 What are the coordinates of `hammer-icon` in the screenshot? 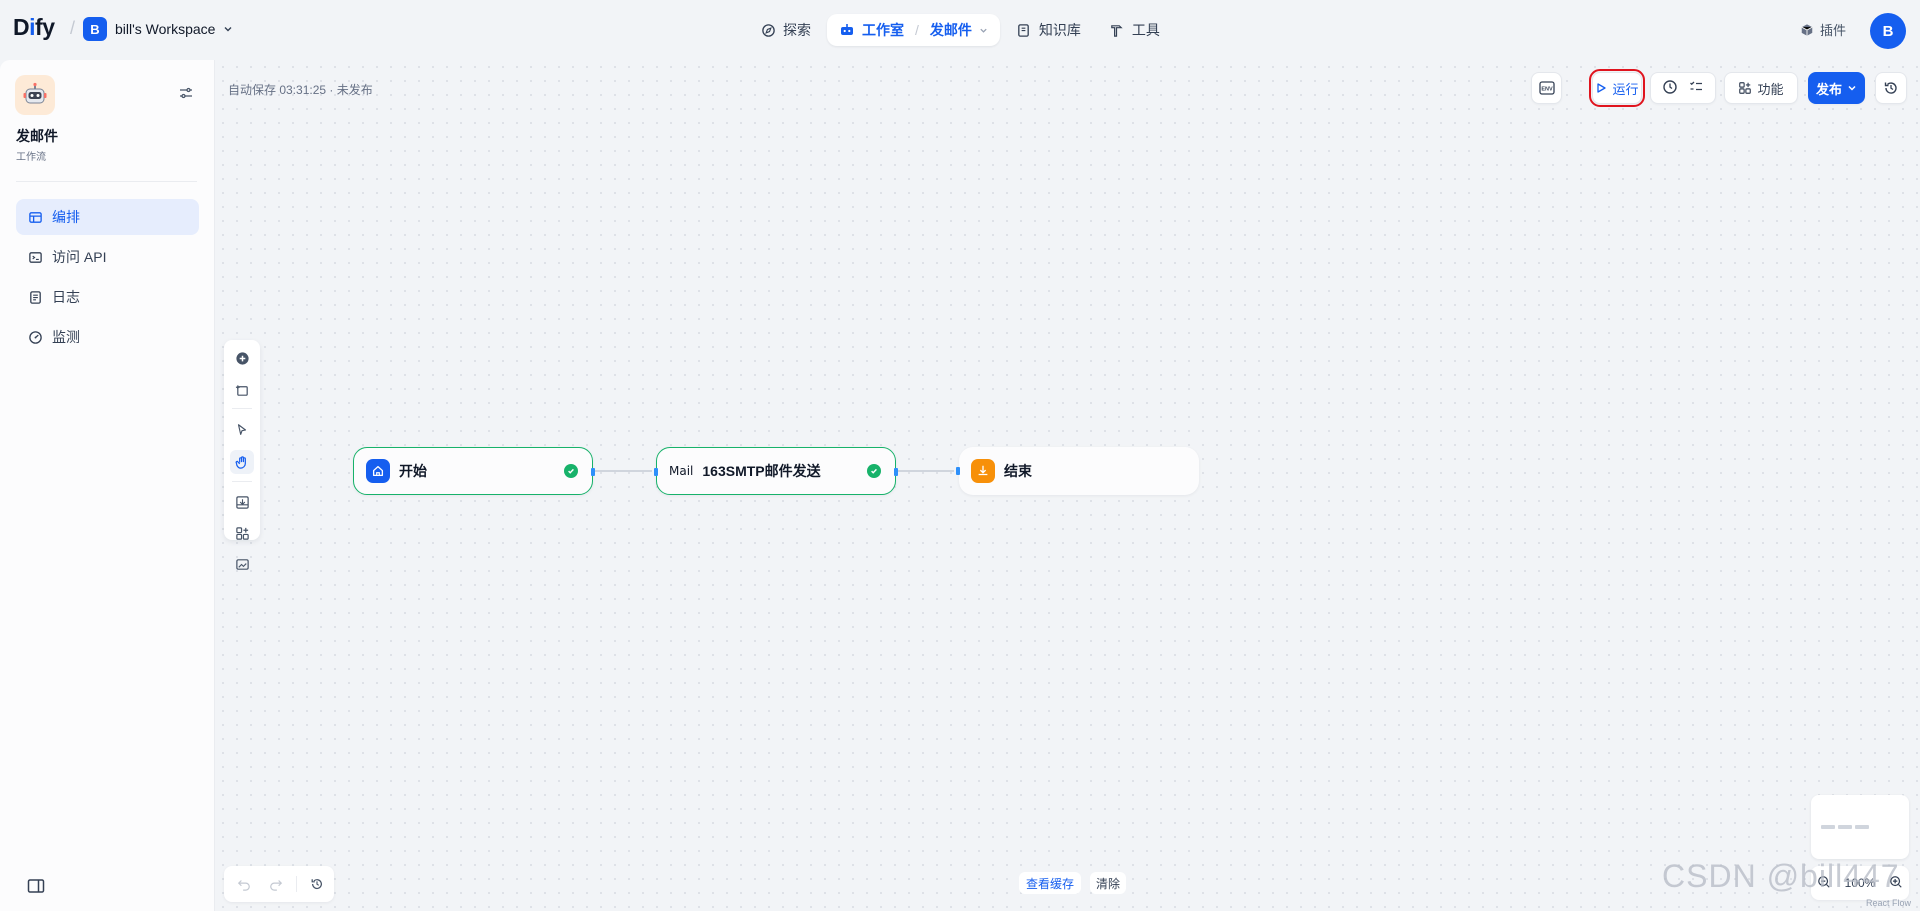 It's located at (1117, 30).